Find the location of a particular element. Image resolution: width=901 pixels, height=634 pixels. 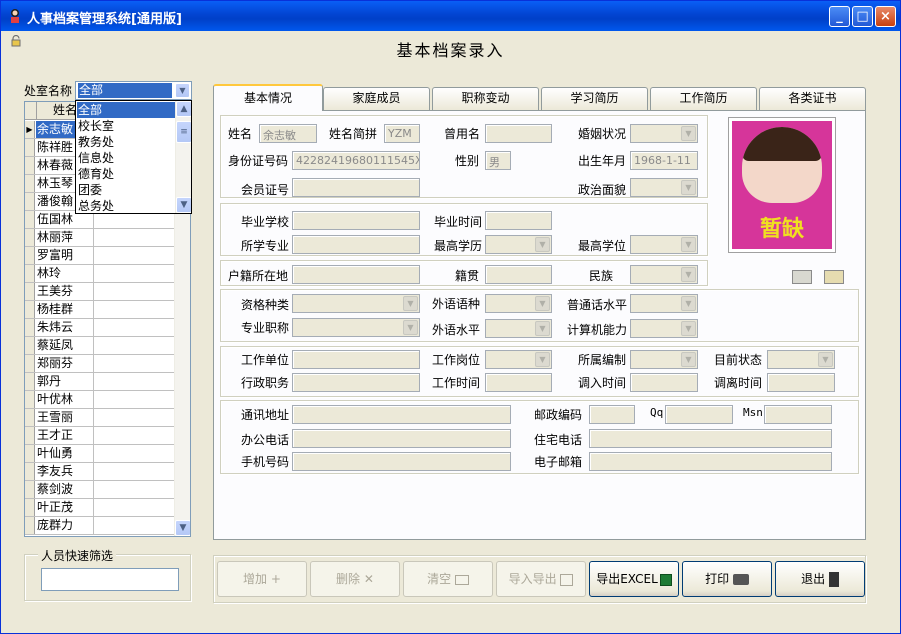

former-name-field is located at coordinates (518, 133).